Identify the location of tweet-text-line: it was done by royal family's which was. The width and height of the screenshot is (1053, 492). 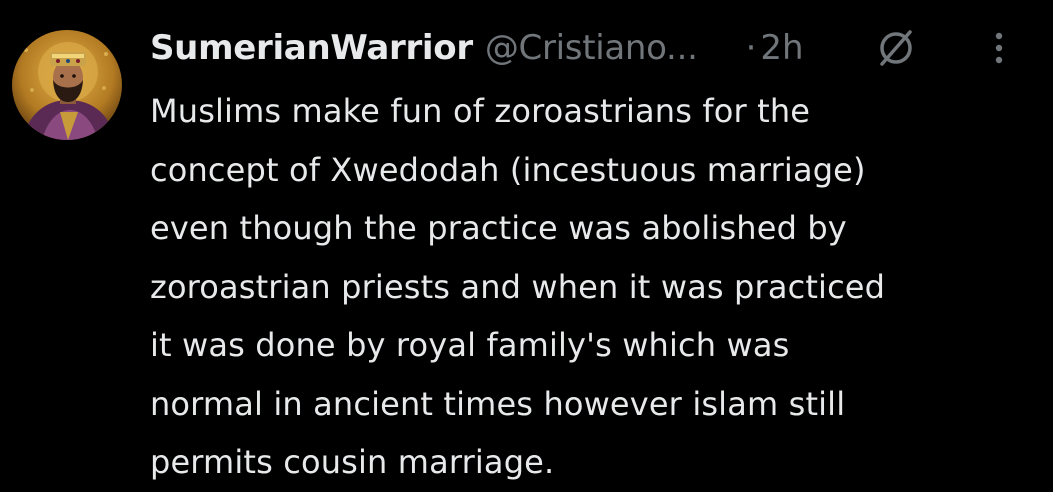
(470, 345).